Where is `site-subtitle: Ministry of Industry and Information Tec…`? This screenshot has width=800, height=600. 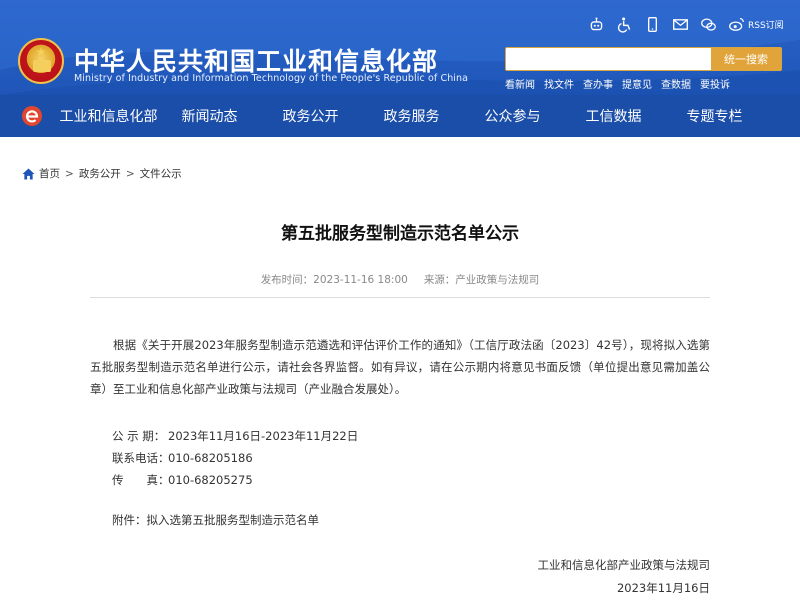
site-subtitle: Ministry of Industry and Information Tec… is located at coordinates (271, 78).